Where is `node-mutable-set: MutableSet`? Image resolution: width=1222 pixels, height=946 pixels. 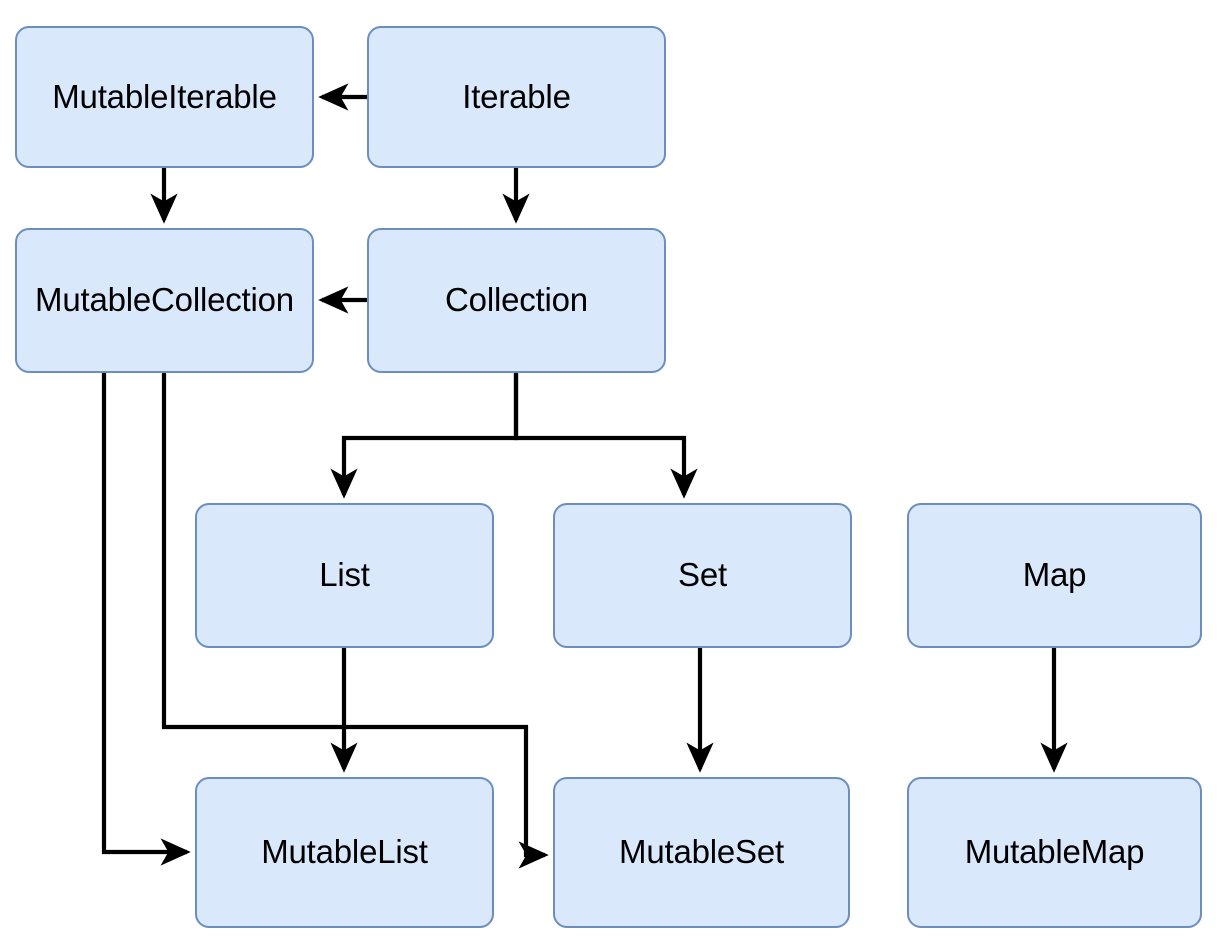
node-mutable-set: MutableSet is located at coordinates (701, 852).